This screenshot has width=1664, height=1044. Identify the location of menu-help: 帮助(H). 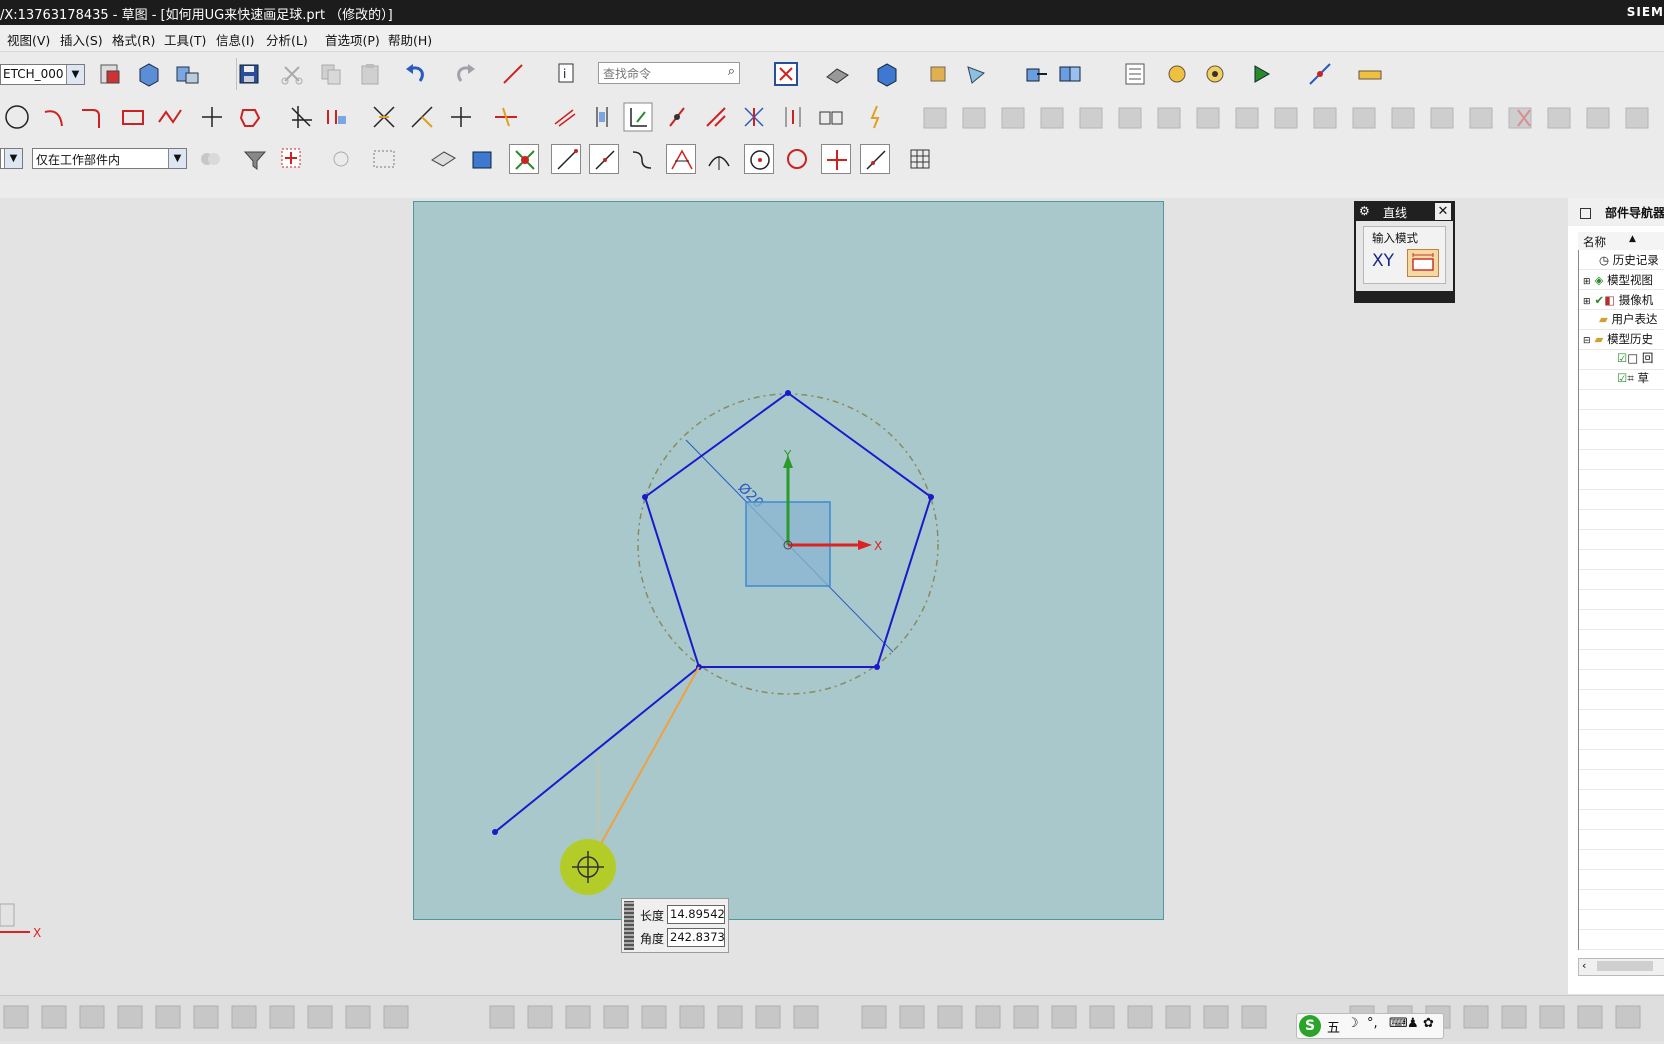
(410, 39).